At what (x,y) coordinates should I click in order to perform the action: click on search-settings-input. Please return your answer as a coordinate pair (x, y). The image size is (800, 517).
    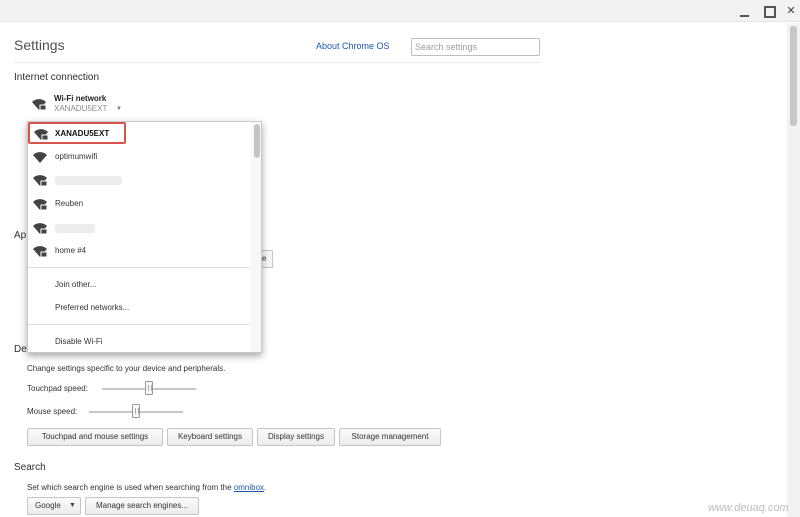
    Looking at the image, I should click on (475, 47).